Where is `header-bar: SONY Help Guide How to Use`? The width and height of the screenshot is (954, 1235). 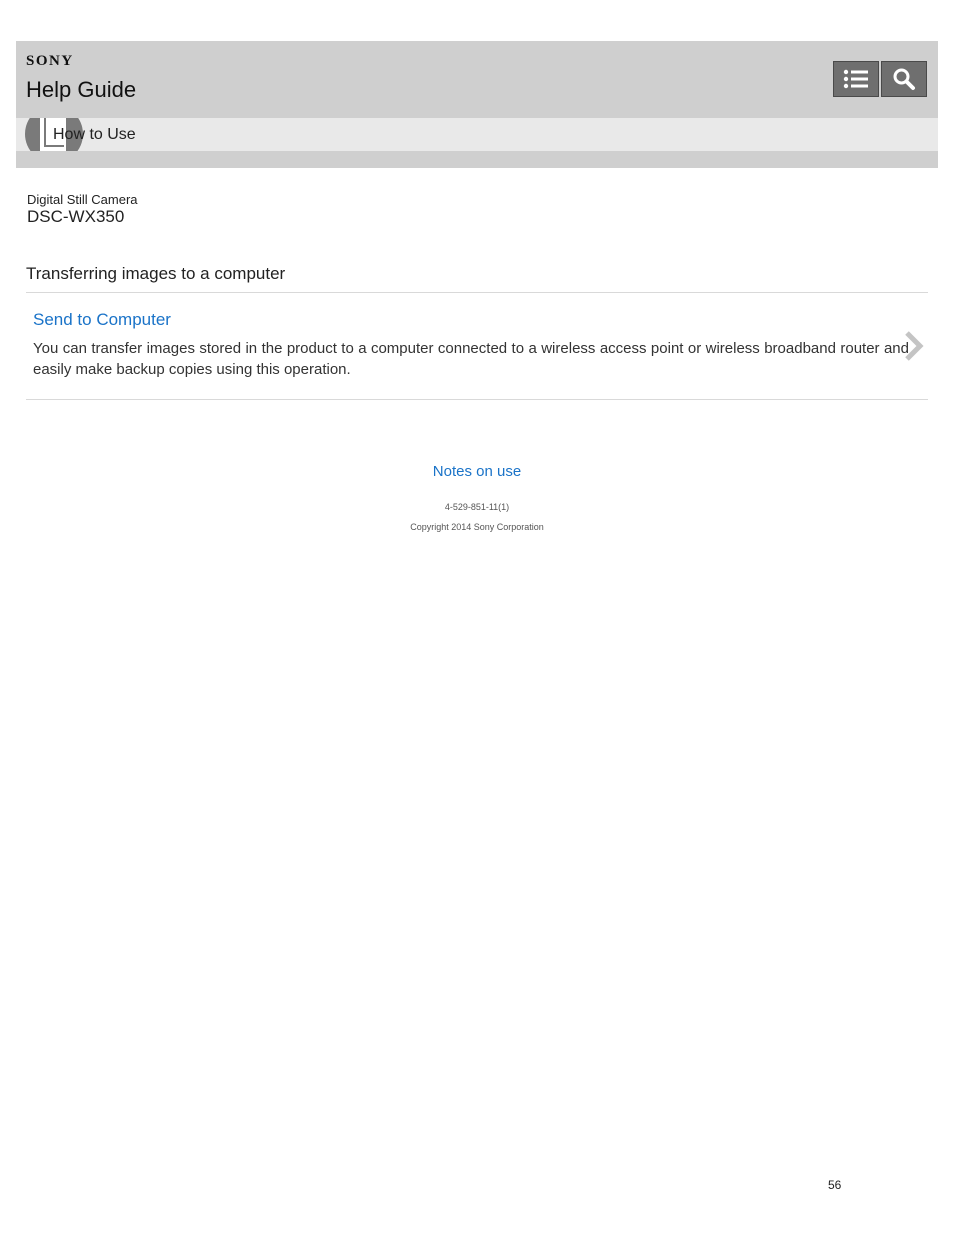 header-bar: SONY Help Guide How to Use is located at coordinates (477, 104).